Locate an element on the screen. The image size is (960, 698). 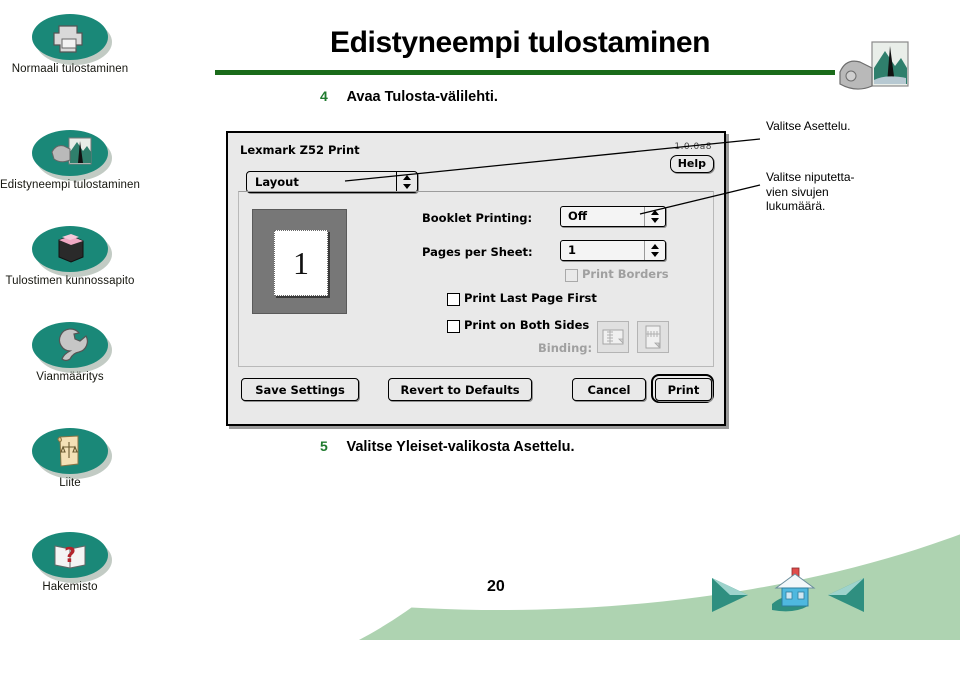
callout-text: Valitse Asettelu. is located at coordinates (808, 126).